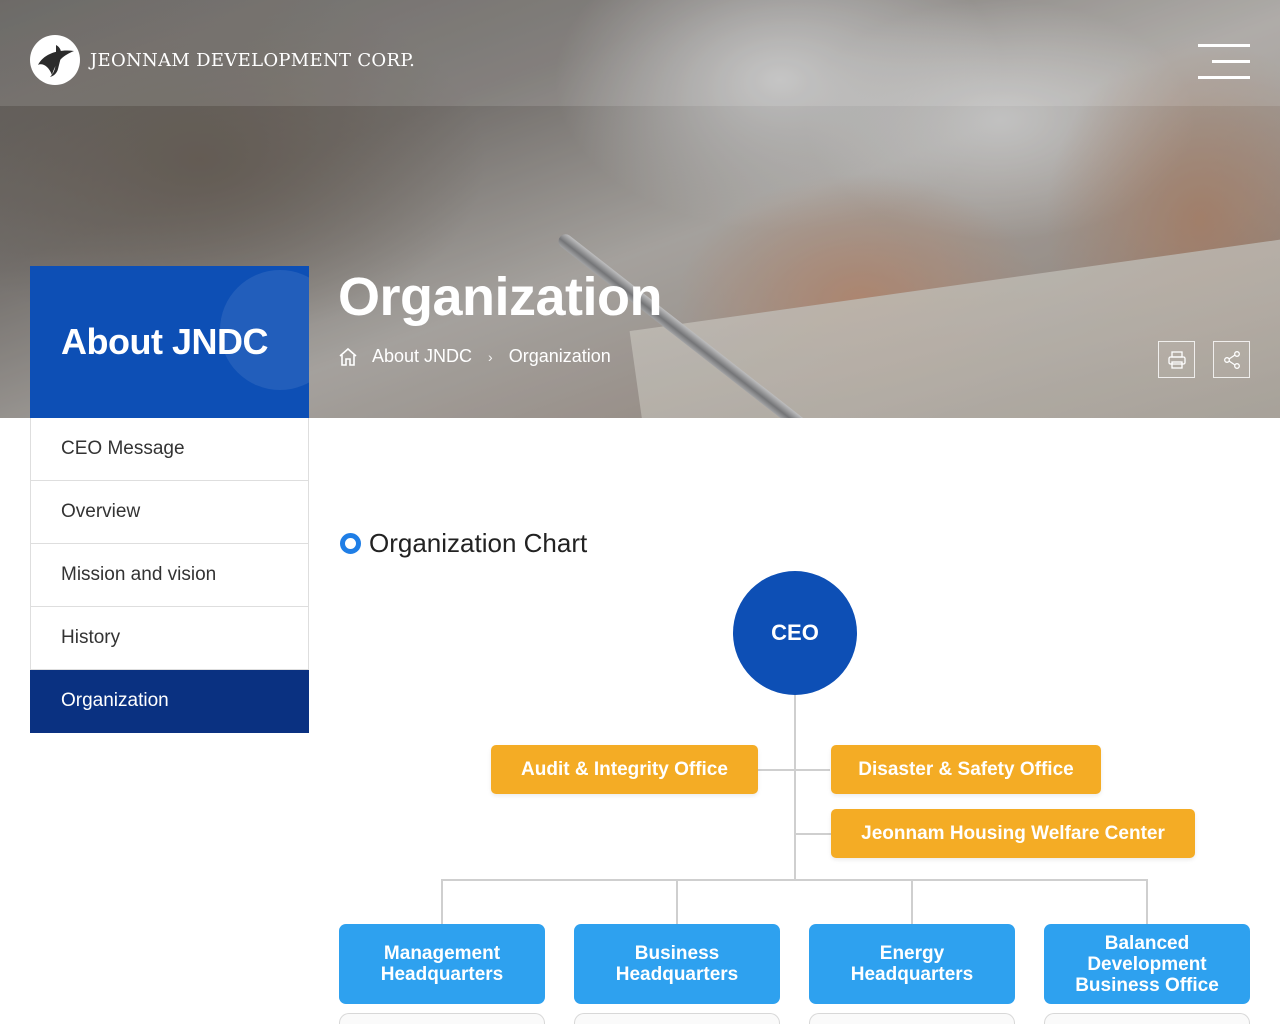 The width and height of the screenshot is (1280, 1024). What do you see at coordinates (677, 964) in the screenshot?
I see `org-node-business-hq: Business Headquarters` at bounding box center [677, 964].